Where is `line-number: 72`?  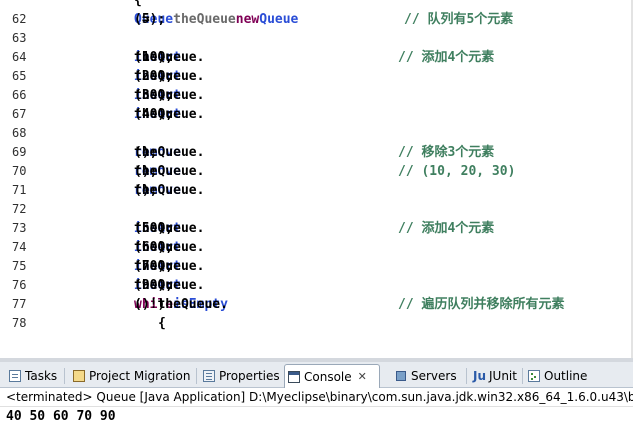 line-number: 72 is located at coordinates (19, 209).